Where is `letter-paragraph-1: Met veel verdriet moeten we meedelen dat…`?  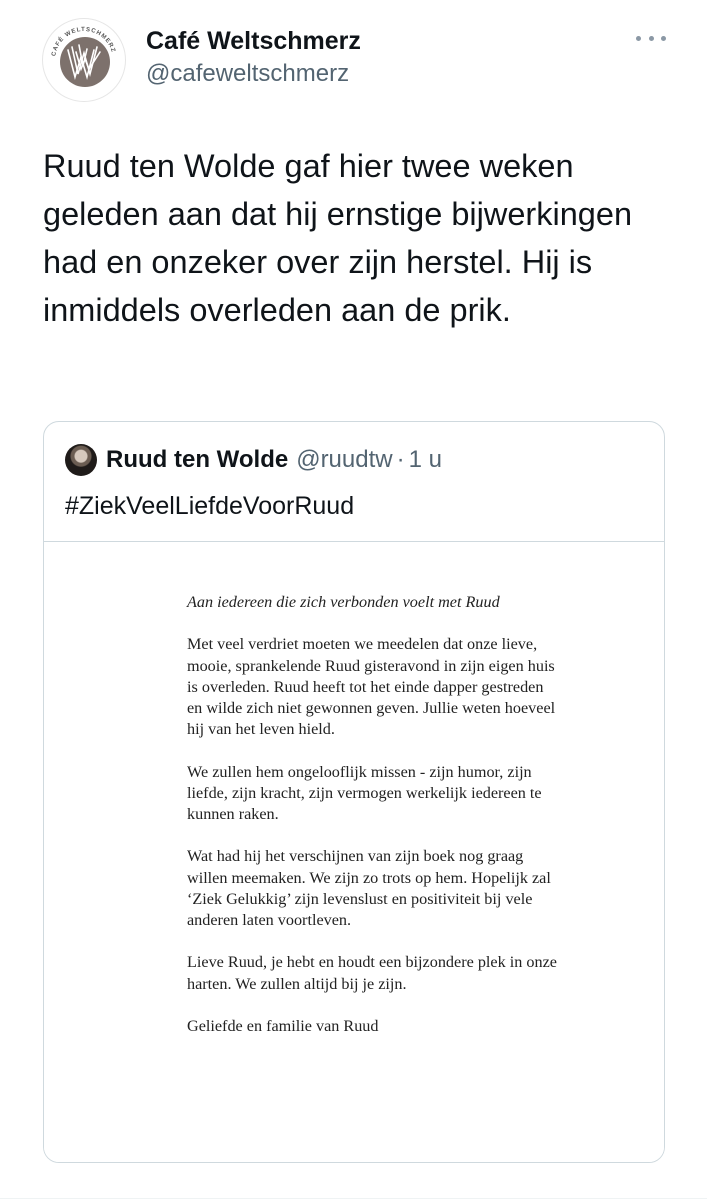
letter-paragraph-1: Met veel verdriet moeten we meedelen dat… is located at coordinates (371, 687).